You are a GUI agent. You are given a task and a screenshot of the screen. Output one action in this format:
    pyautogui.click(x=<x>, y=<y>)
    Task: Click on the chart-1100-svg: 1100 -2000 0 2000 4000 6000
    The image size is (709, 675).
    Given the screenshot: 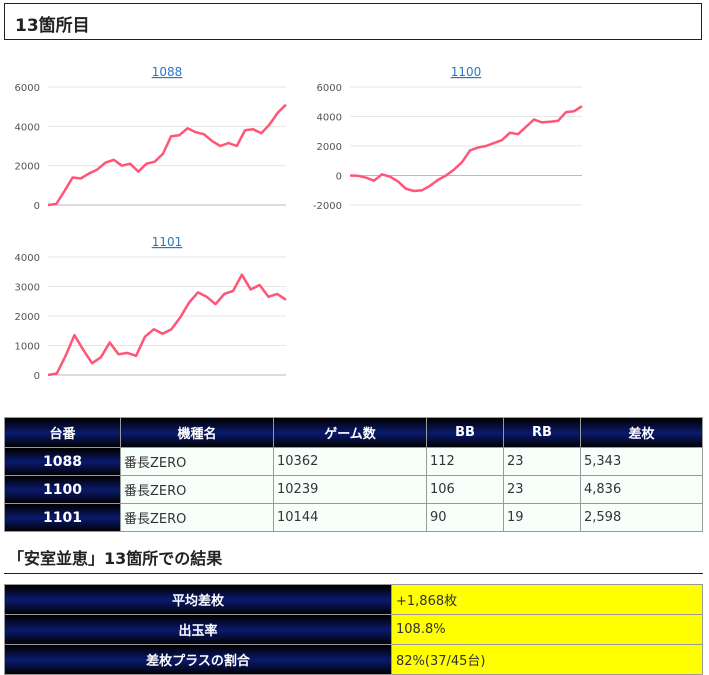 What is the action you would take?
    pyautogui.click(x=448, y=138)
    